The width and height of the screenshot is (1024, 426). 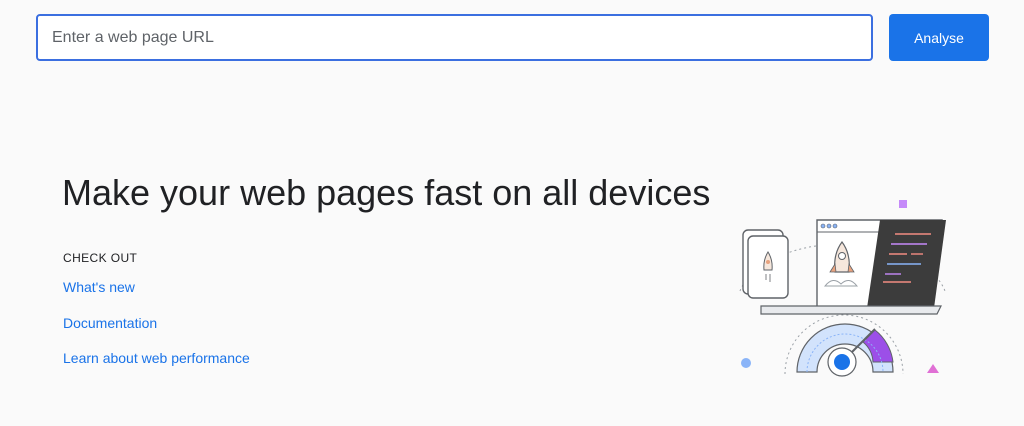 What do you see at coordinates (156, 358) in the screenshot?
I see `web-performance-link: Learn about web performance` at bounding box center [156, 358].